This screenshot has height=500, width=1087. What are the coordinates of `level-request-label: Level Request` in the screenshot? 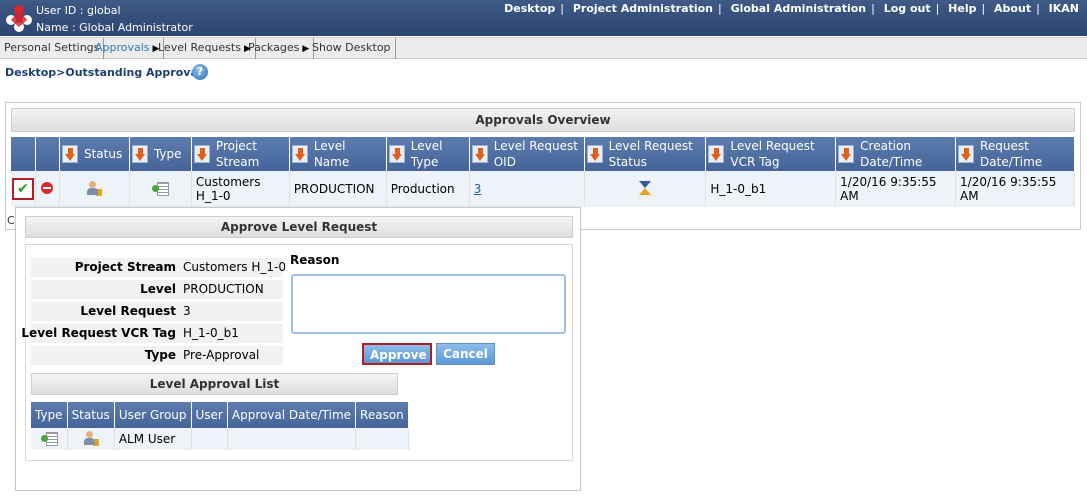 It's located at (128, 311).